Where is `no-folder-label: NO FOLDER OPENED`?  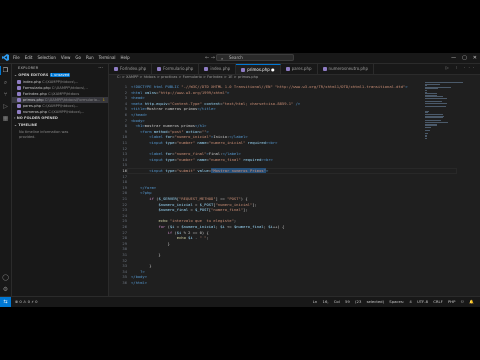
no-folder-label: NO FOLDER OPENED is located at coordinates (37, 118).